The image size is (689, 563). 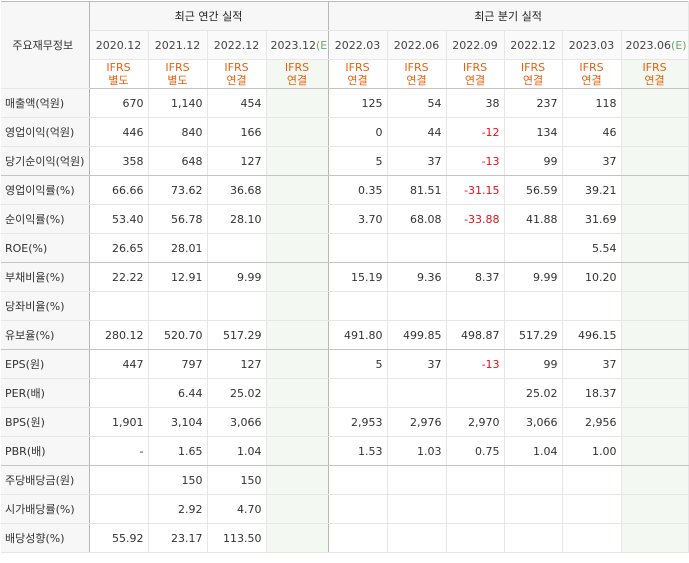 I want to click on value-cell: 53.40, so click(x=119, y=219).